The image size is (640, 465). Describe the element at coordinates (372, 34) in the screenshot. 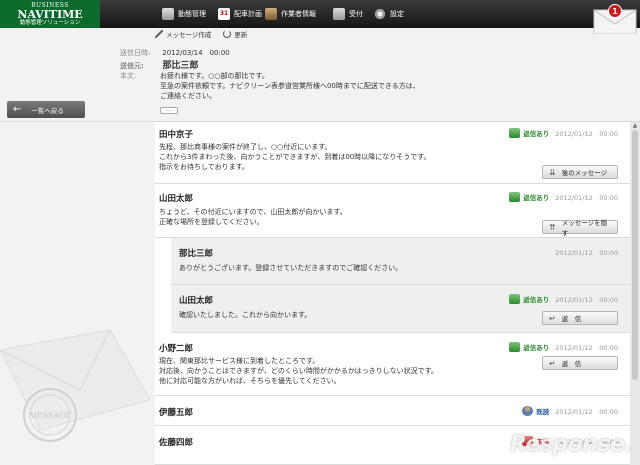

I see `sub-toolbar: メッセージ作成 更新` at that location.